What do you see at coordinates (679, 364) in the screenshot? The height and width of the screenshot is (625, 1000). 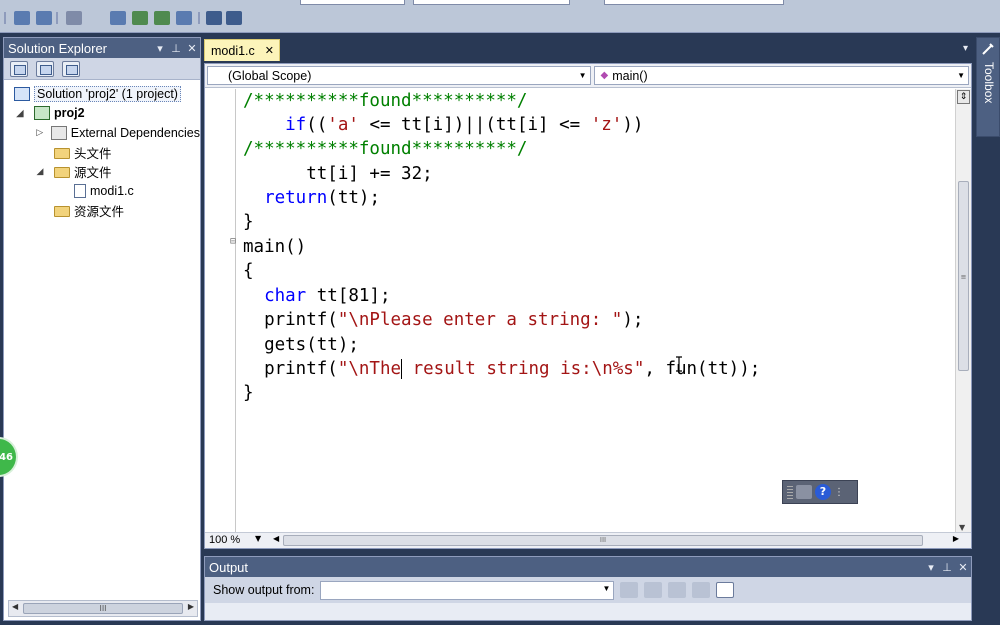 I see `mouse-cursor-icon` at bounding box center [679, 364].